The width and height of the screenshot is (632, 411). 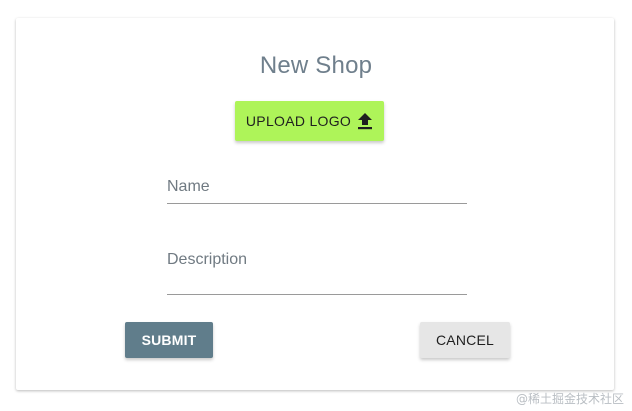 I want to click on name-input, so click(x=317, y=189).